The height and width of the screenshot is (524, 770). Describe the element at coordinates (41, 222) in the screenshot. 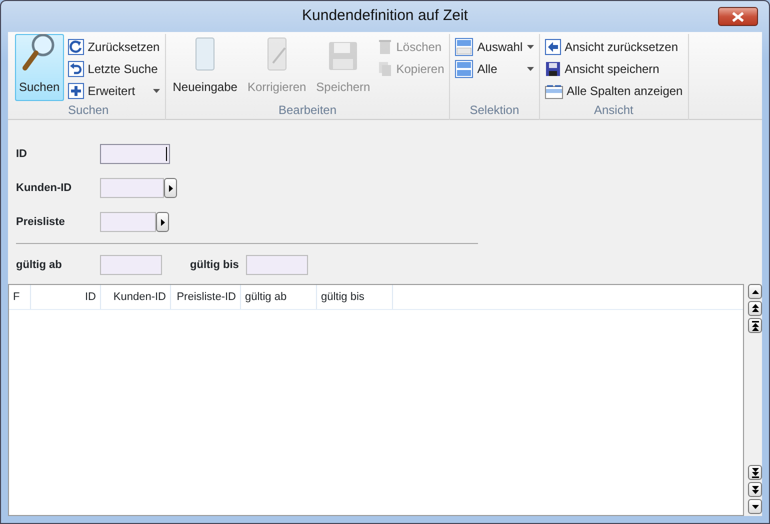

I see `field-label: Preisliste` at that location.